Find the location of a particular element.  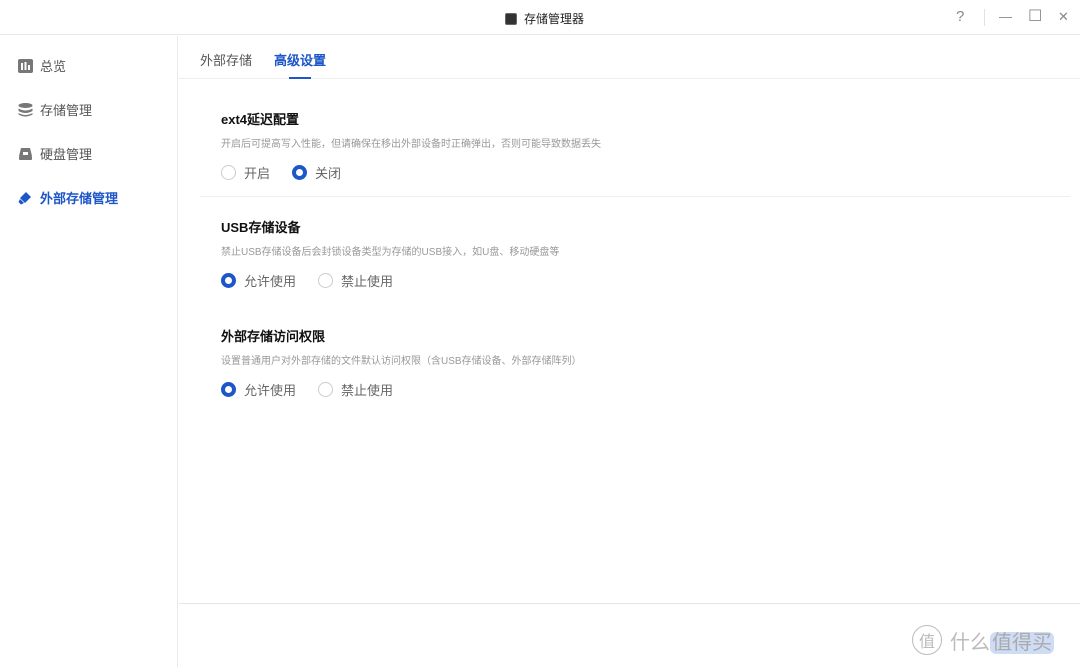

radio-label: 开启 is located at coordinates (257, 173).